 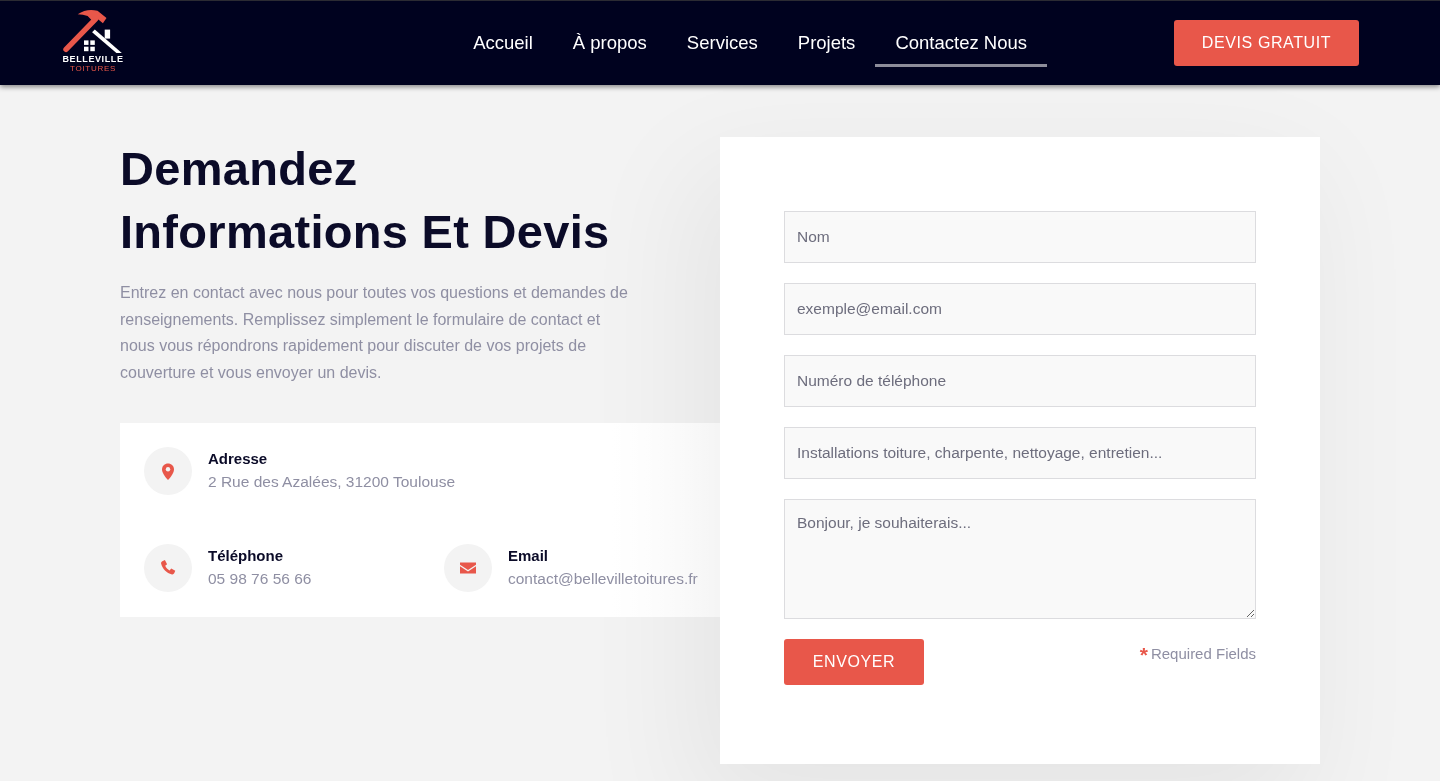 I want to click on logo-icon, so click(x=93, y=30).